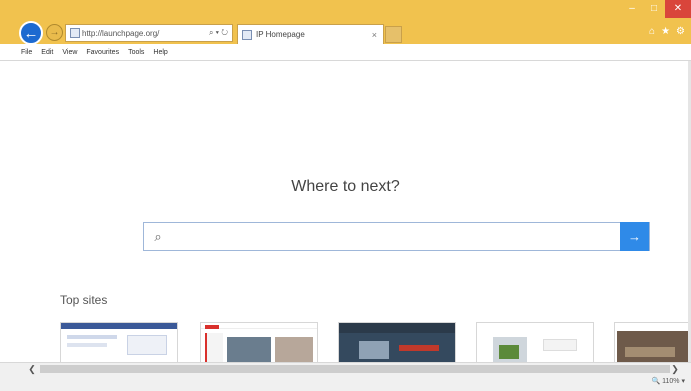  Describe the element at coordinates (143, 33) in the screenshot. I see `address-url: http://launchpage.org/` at that location.